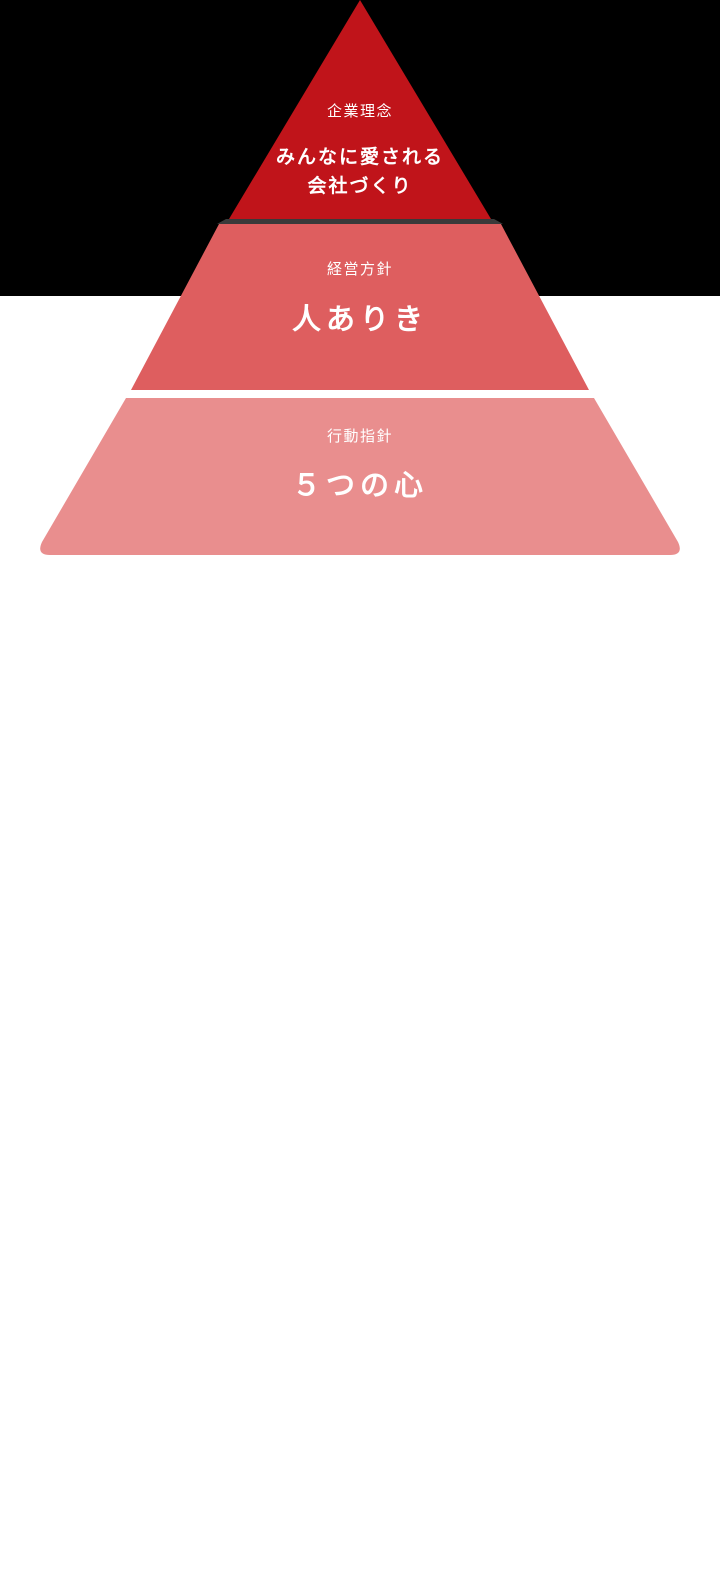  What do you see at coordinates (359, 171) in the screenshot?
I see `tier-1-title: みんなに愛される会社づくり` at bounding box center [359, 171].